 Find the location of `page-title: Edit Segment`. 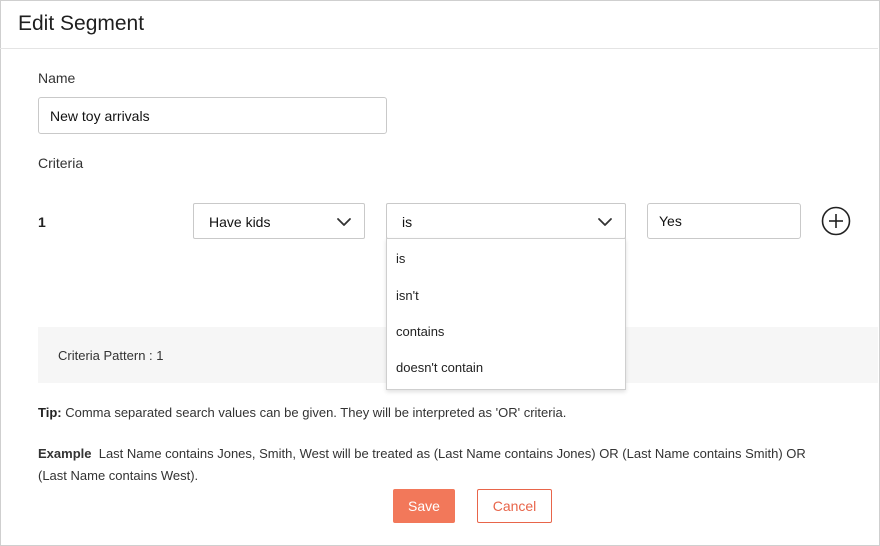

page-title: Edit Segment is located at coordinates (81, 23).